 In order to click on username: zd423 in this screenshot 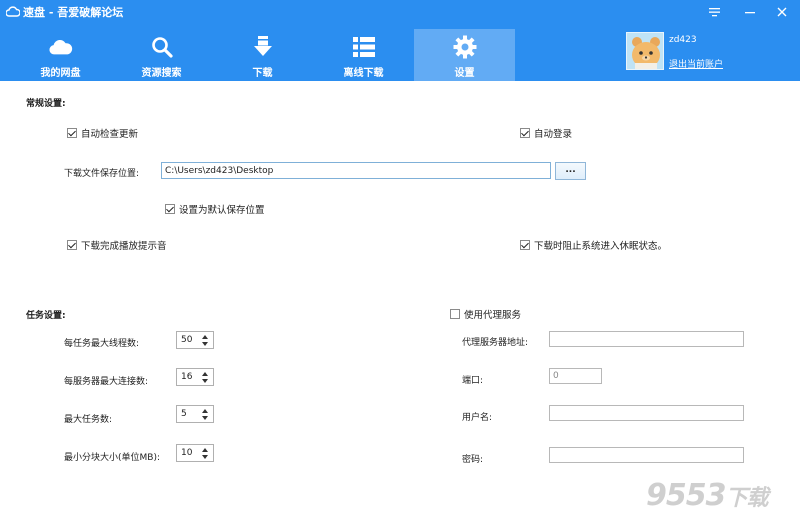, I will do `click(683, 40)`.